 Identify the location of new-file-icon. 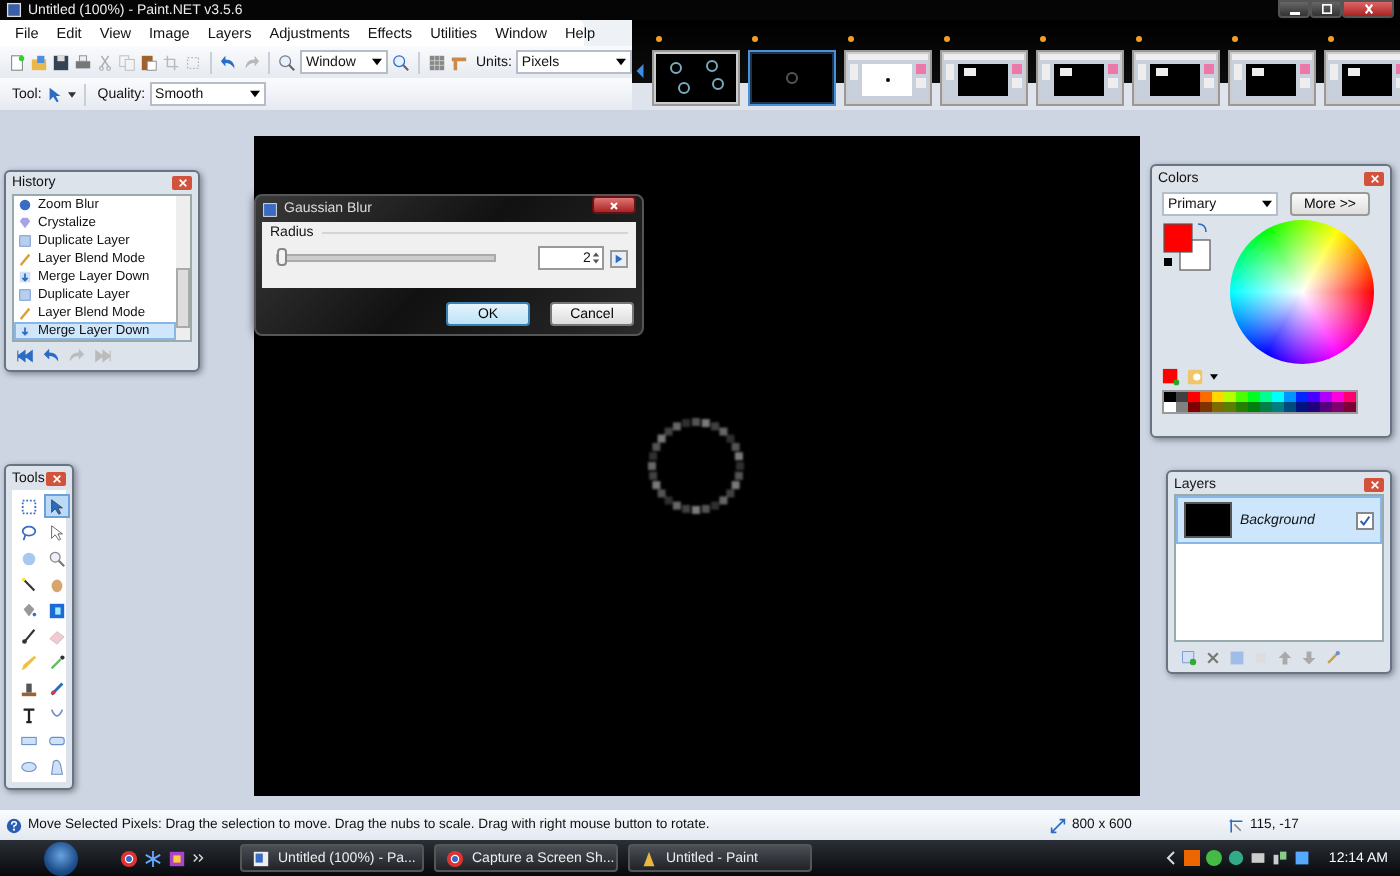
(17, 62).